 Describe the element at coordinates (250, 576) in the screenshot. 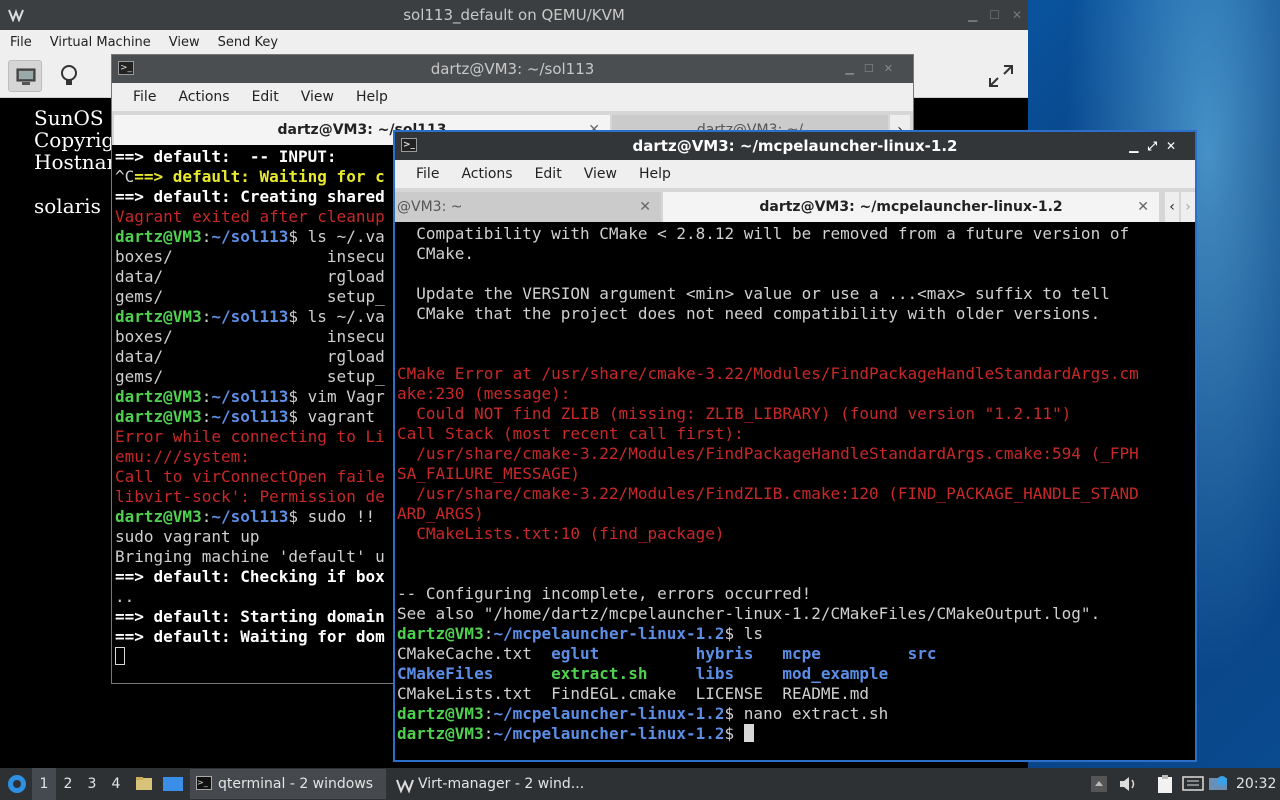

I see `terminal-text: ==> default: Checking if box` at that location.